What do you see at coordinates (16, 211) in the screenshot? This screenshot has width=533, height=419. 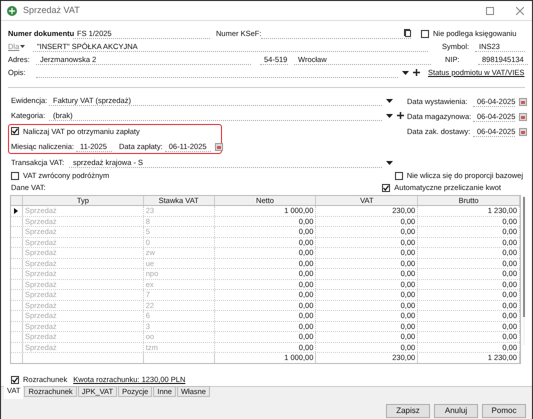 I see `row-pointer-icon` at bounding box center [16, 211].